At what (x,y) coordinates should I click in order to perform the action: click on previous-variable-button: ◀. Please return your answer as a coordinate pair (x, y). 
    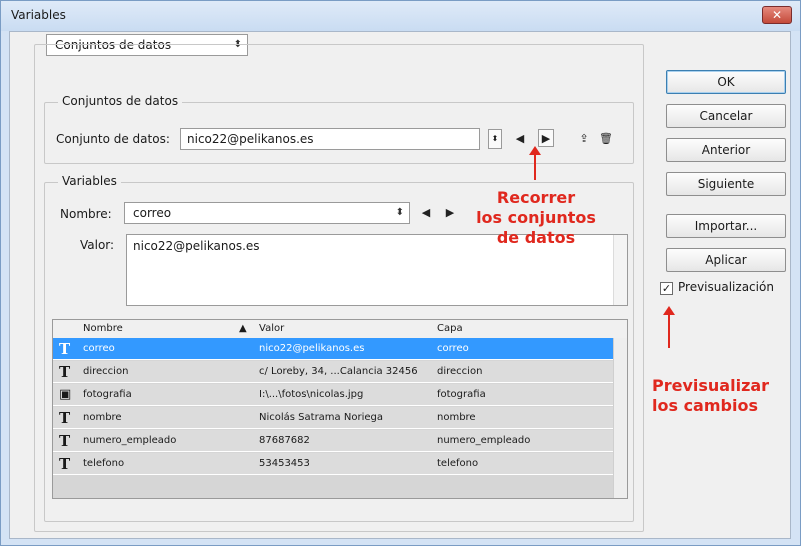
    Looking at the image, I should click on (426, 213).